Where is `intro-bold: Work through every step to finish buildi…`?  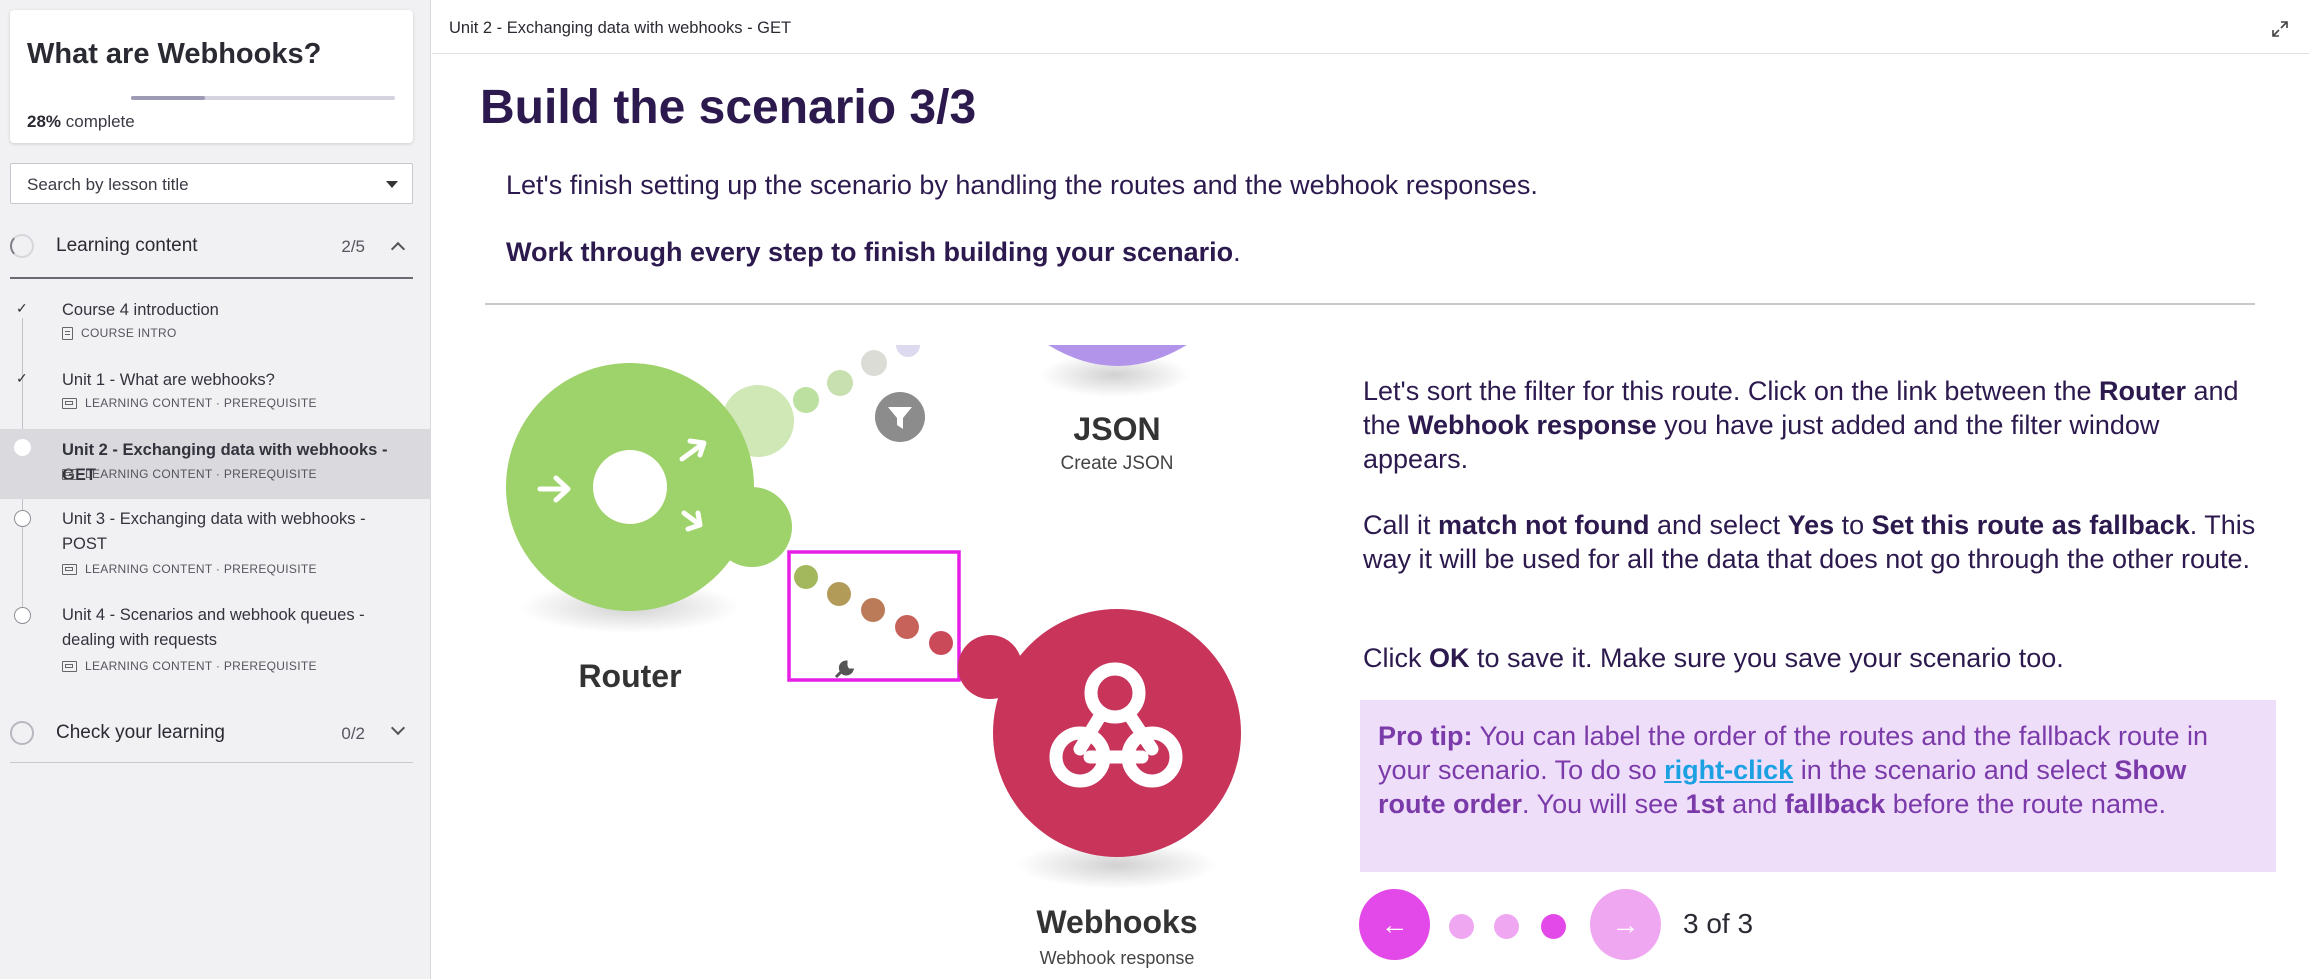 intro-bold: Work through every step to finish buildi… is located at coordinates (870, 252).